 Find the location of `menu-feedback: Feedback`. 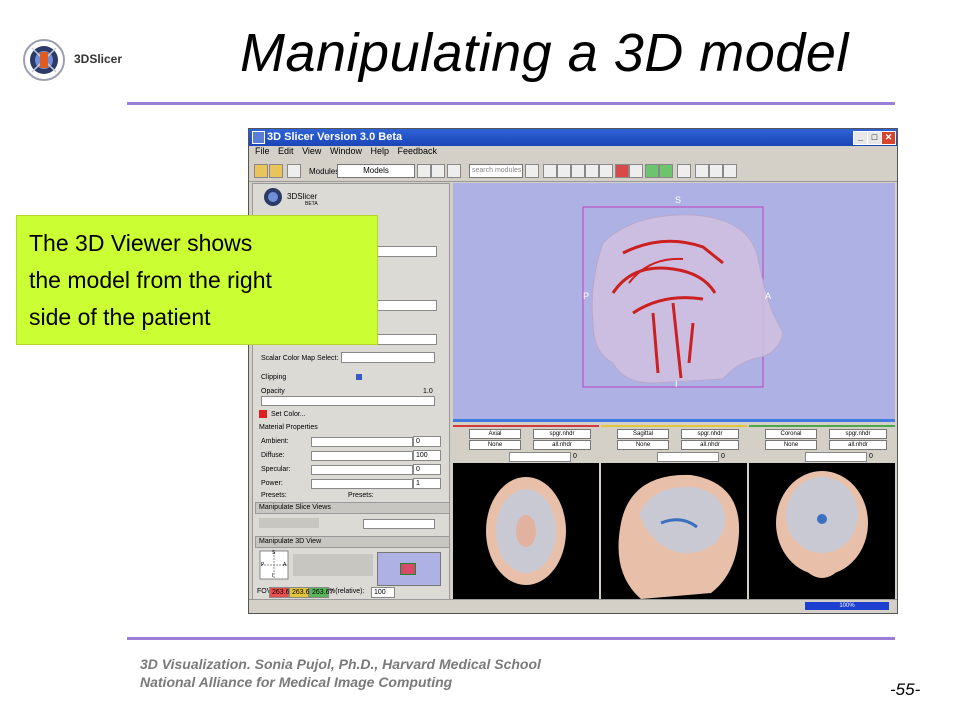

menu-feedback: Feedback is located at coordinates (418, 151).